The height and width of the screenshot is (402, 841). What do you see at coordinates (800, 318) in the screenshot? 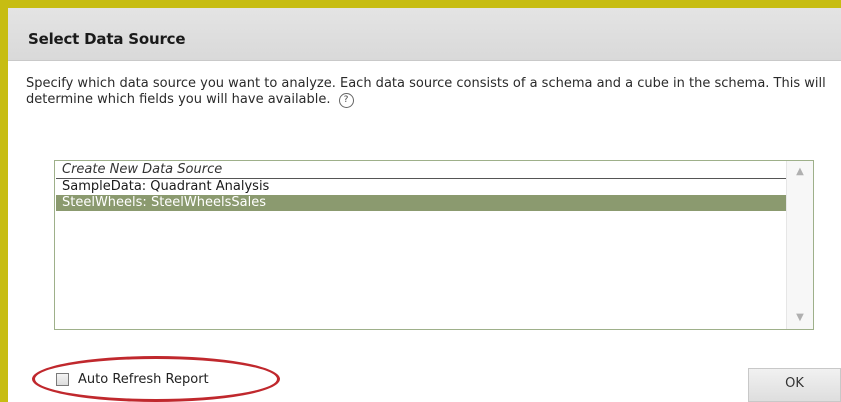
I see `scroll-down-icon: ▼` at bounding box center [800, 318].